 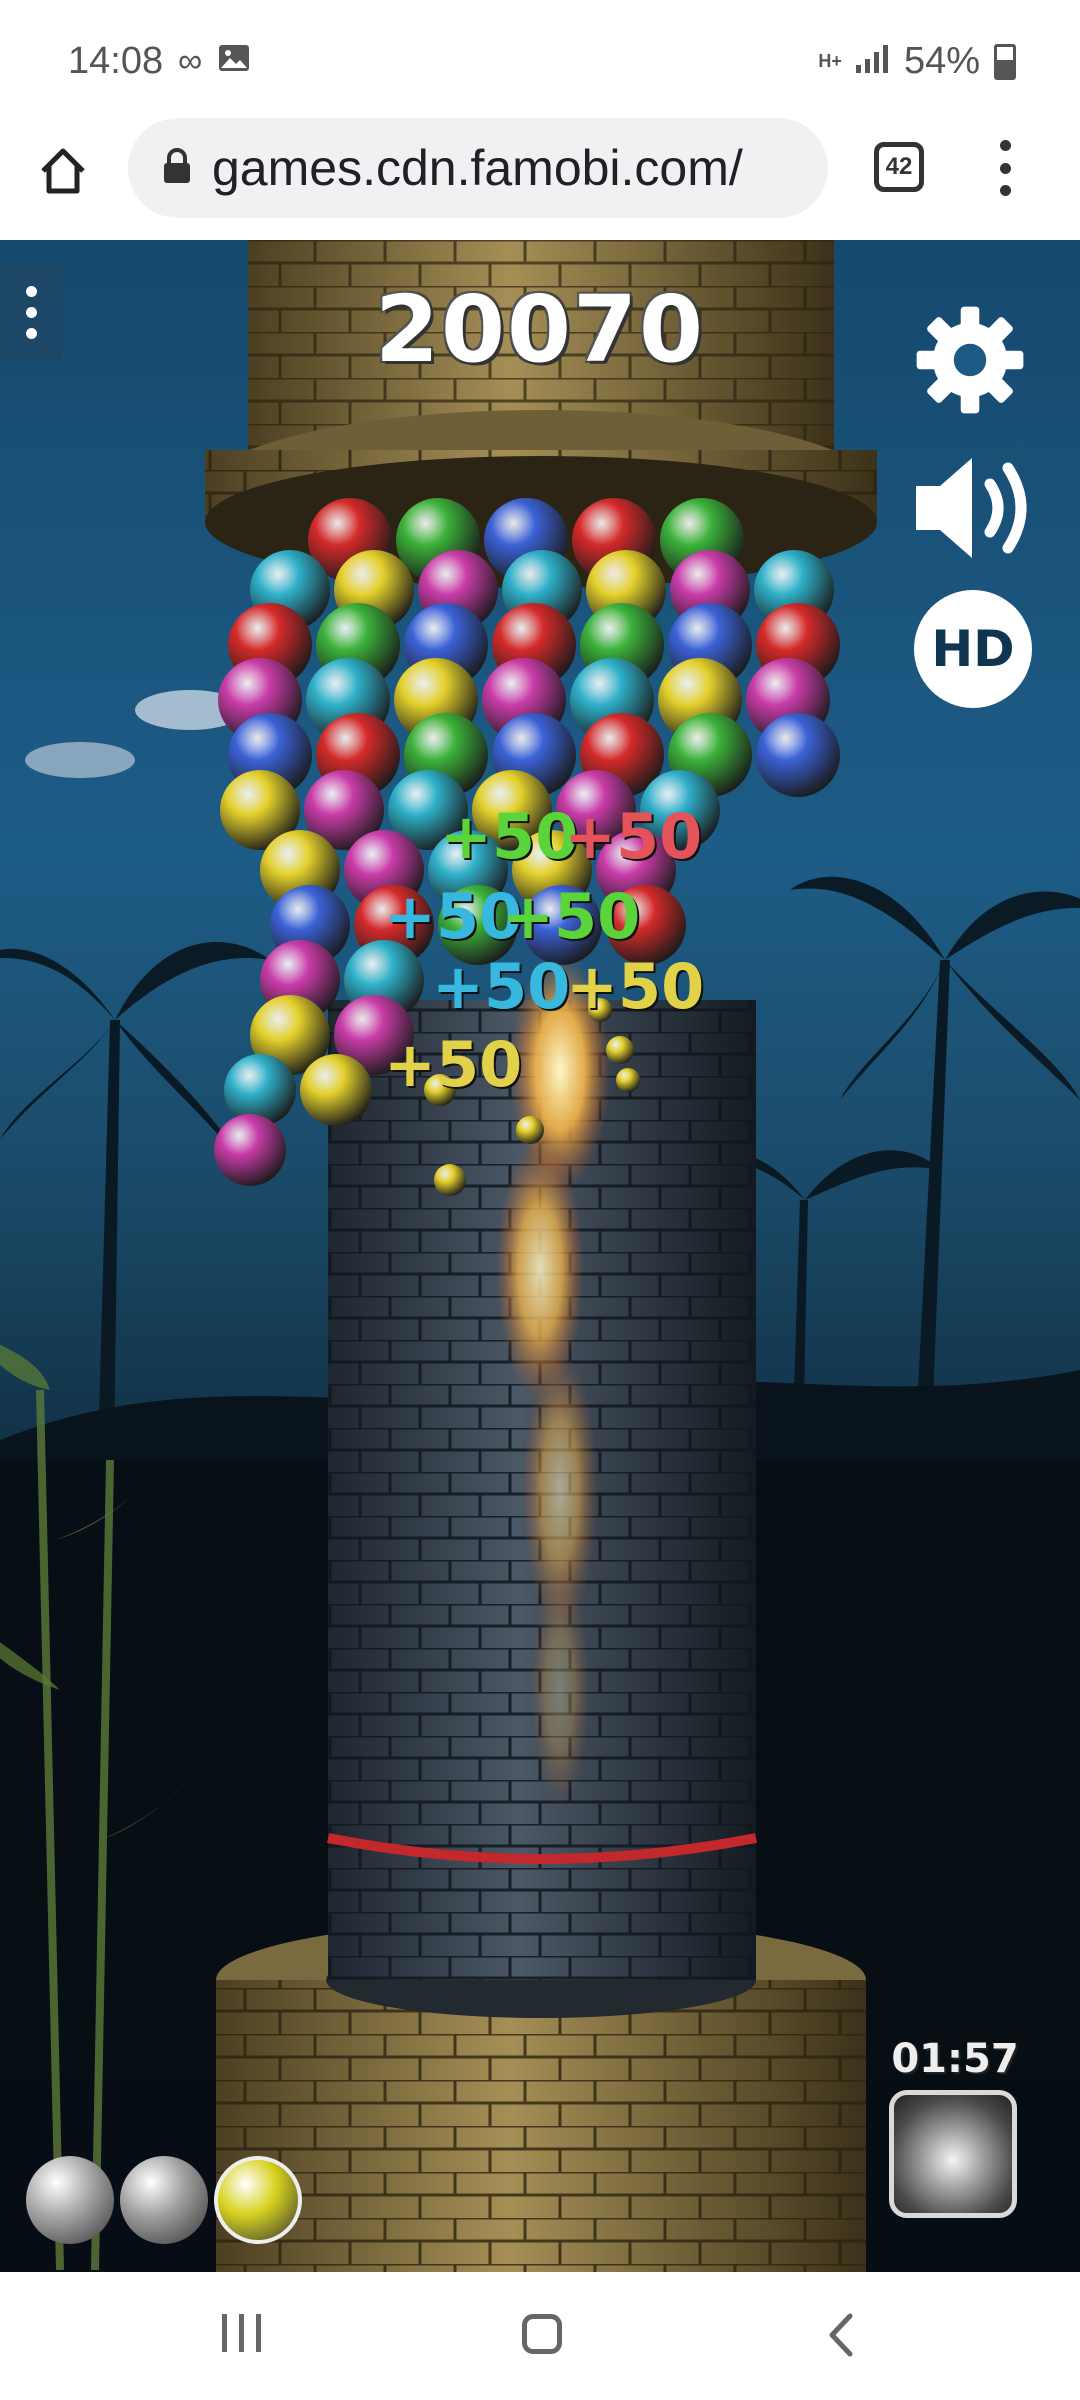 I want to click on url-text: games.cdn.famobi.com/, so click(x=477, y=168).